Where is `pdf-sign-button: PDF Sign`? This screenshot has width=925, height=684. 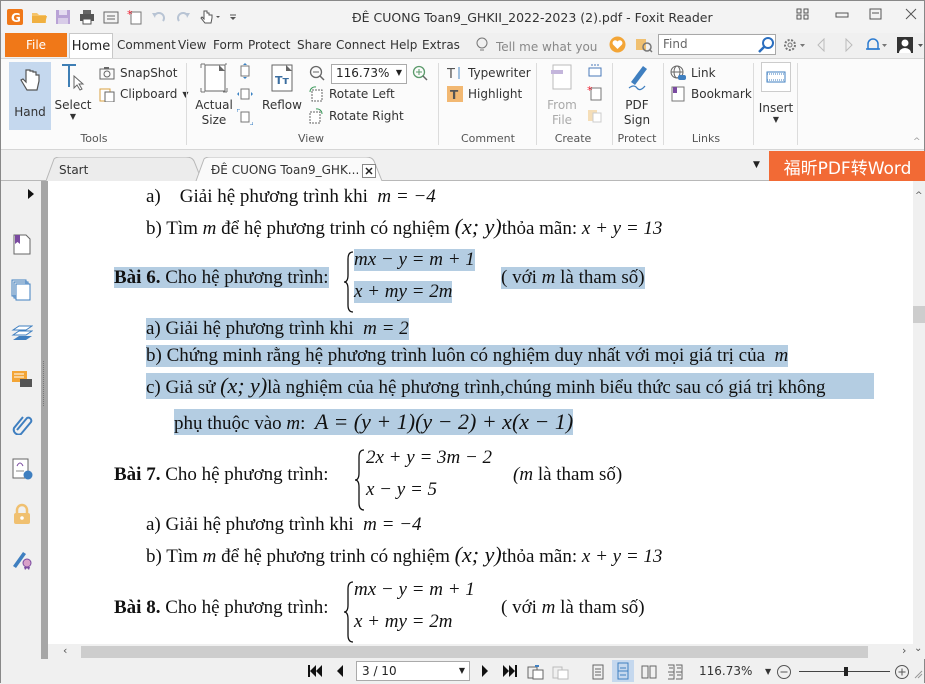 pdf-sign-button: PDF Sign is located at coordinates (637, 95).